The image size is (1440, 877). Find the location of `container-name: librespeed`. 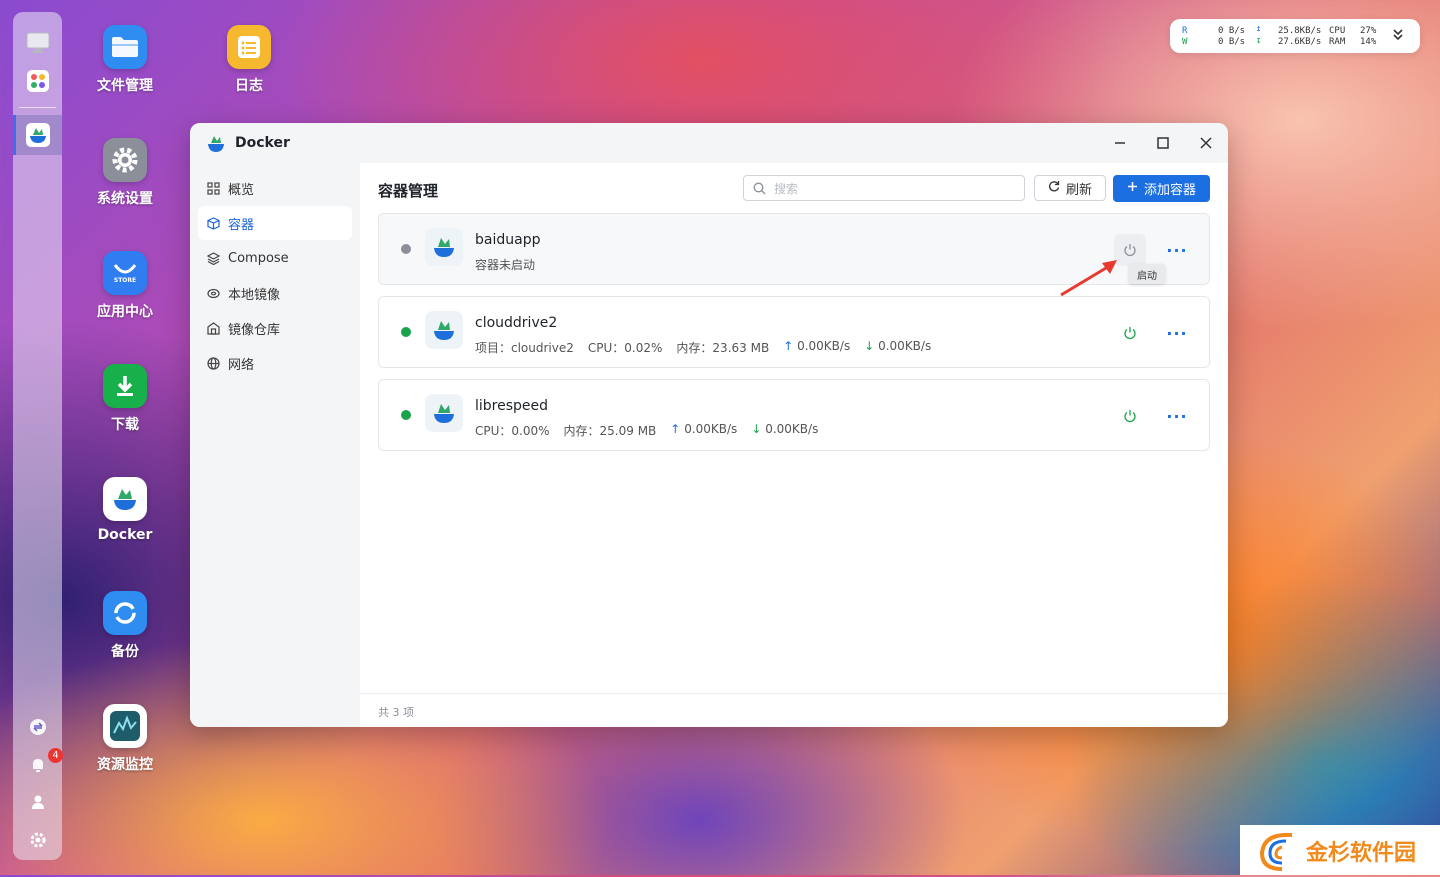

container-name: librespeed is located at coordinates (512, 406).